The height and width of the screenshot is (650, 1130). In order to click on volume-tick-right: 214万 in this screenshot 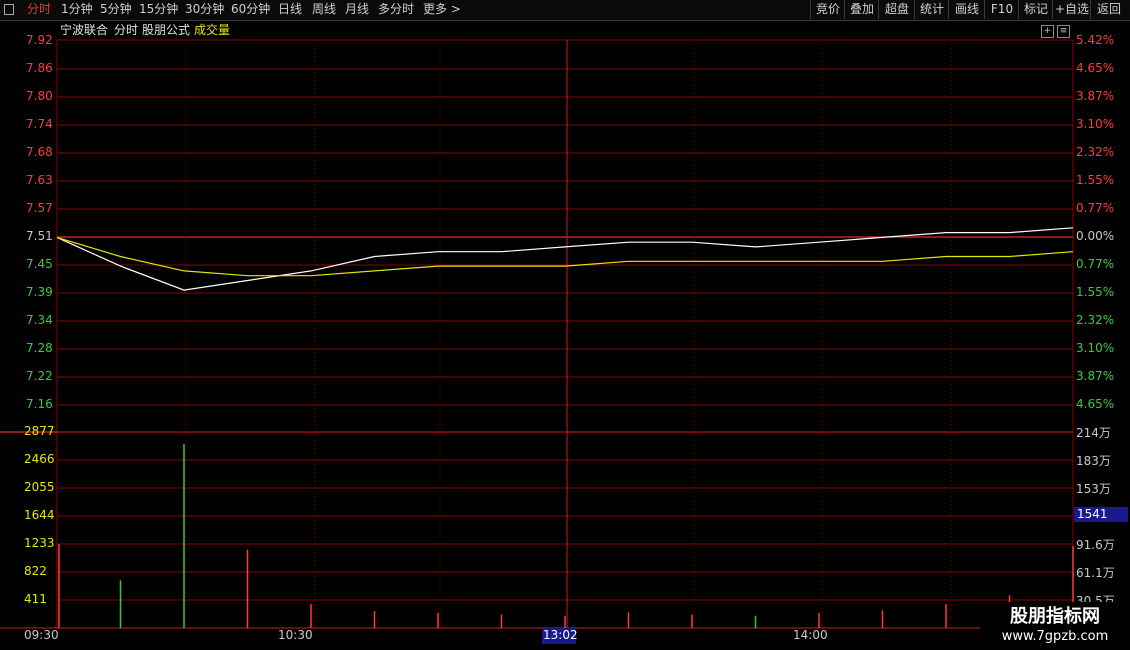, I will do `click(1093, 433)`.